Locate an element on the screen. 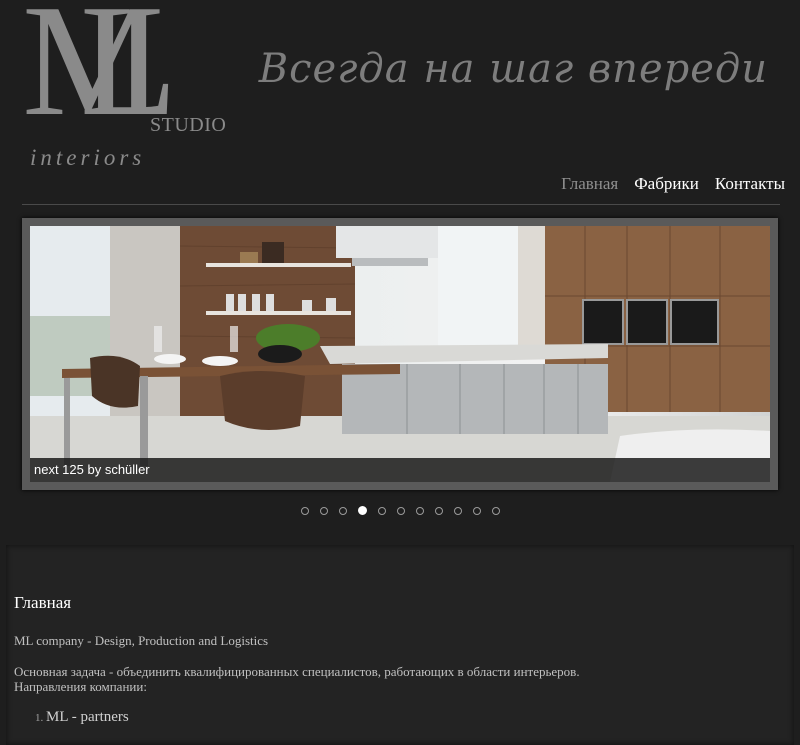 The image size is (800, 745). nav-link-factories: Фабрики is located at coordinates (666, 184).